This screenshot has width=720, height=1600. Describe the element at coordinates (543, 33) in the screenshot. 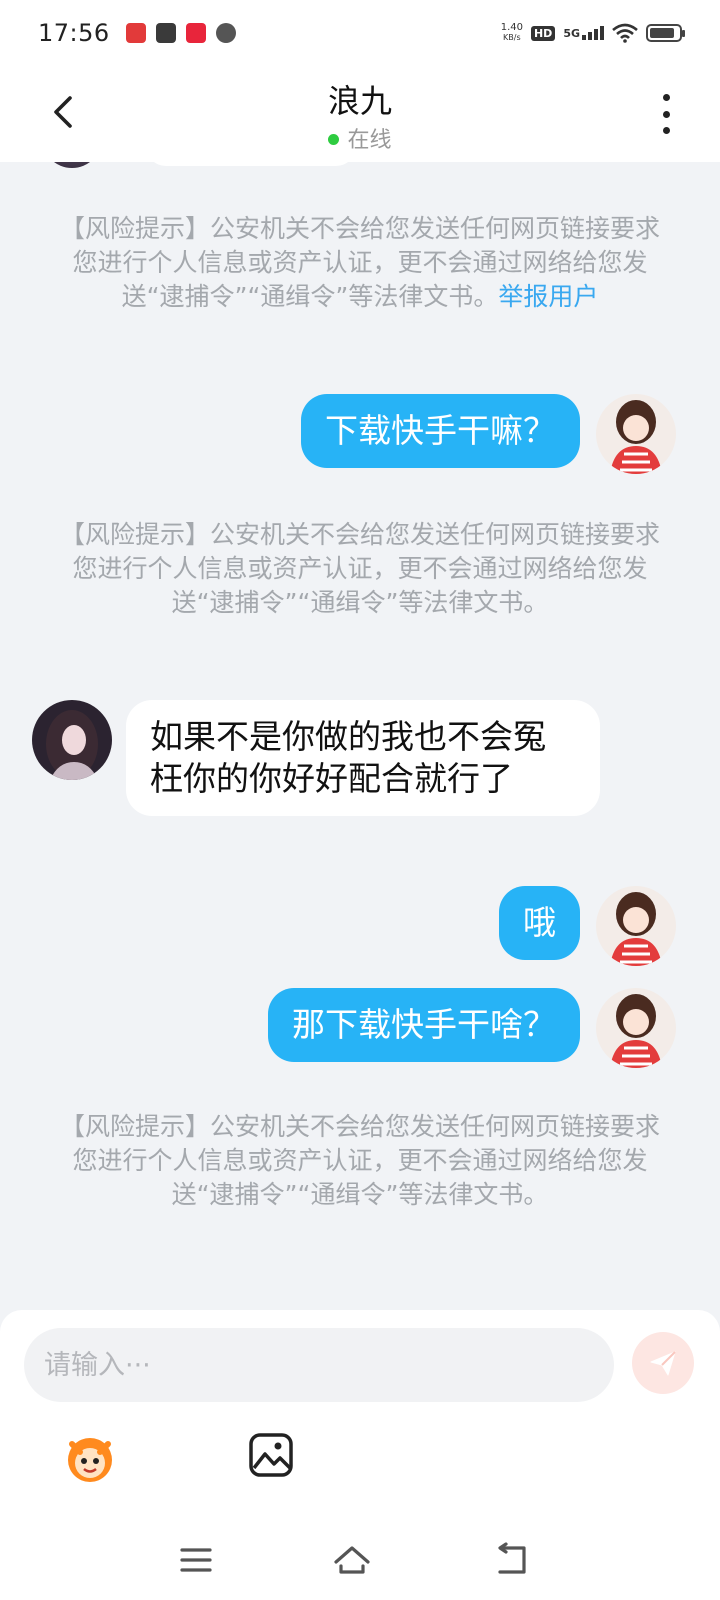

I see `hd-badge: HD` at that location.